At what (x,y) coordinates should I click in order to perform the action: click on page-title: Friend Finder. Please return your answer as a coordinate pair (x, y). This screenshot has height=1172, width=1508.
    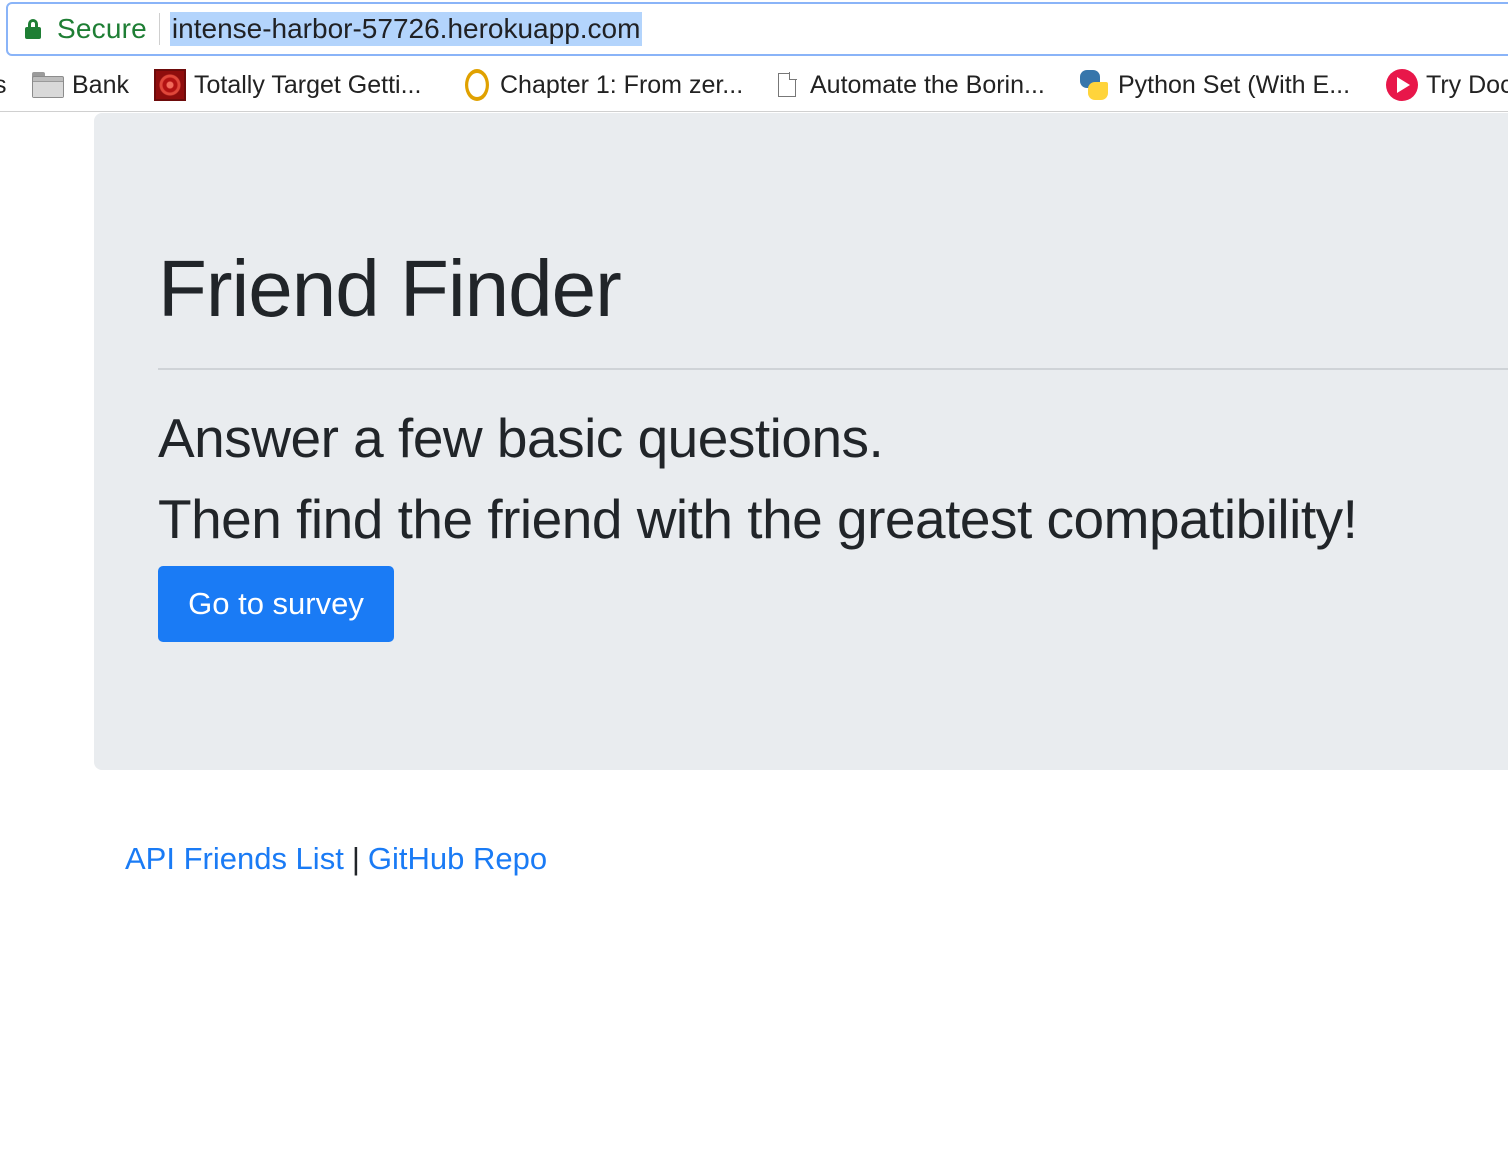
    Looking at the image, I should click on (390, 288).